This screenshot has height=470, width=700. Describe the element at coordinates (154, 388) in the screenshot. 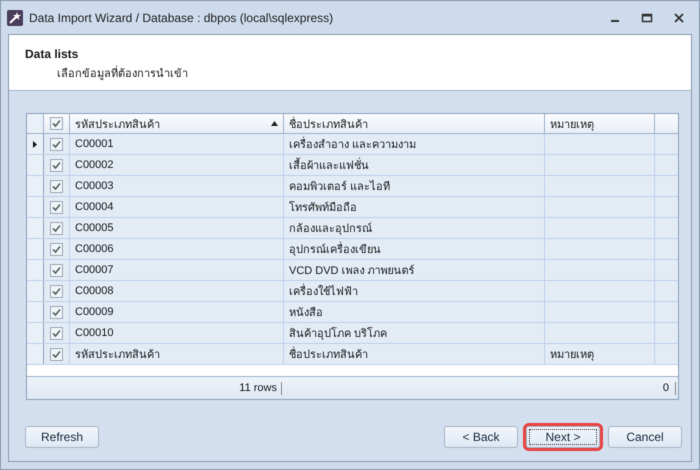

I see `row-count: 11 rows` at that location.